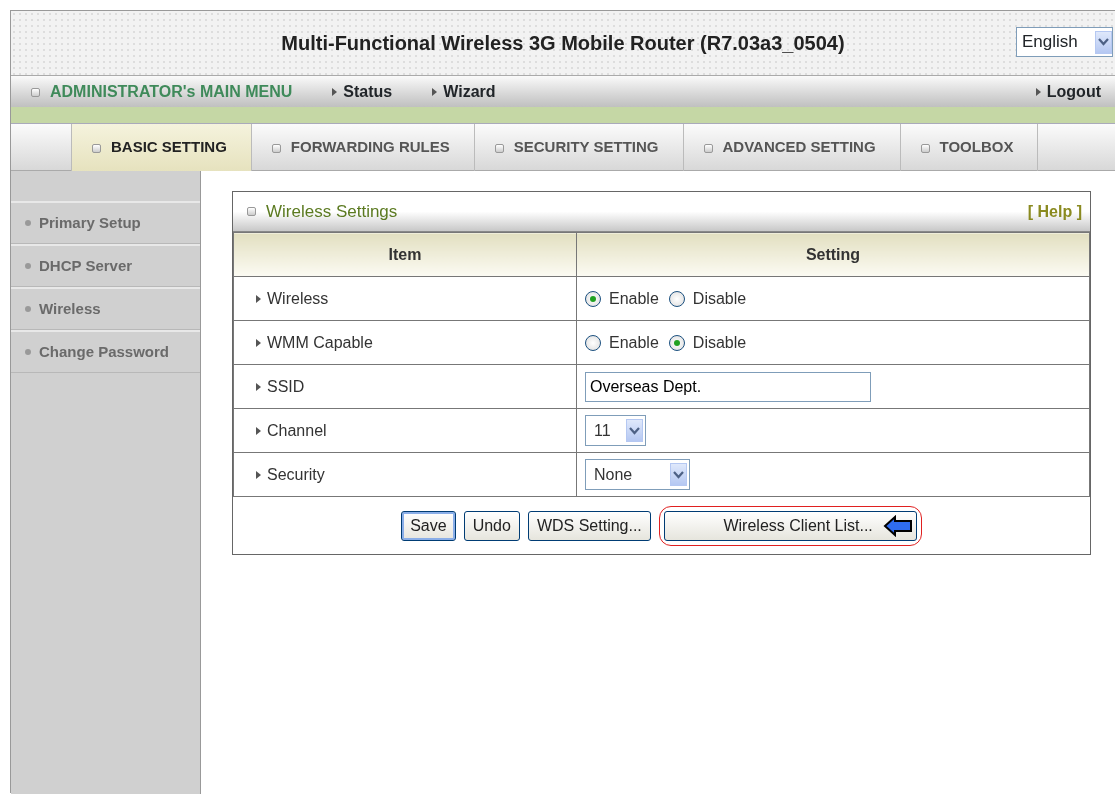  I want to click on panel-title: Wireless Settings, so click(332, 211).